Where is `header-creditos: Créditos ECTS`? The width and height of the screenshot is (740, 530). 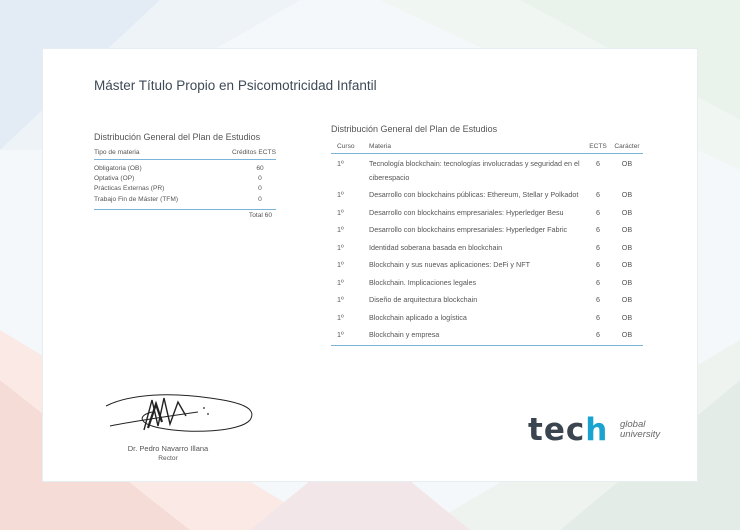 header-creditos: Créditos ECTS is located at coordinates (254, 152).